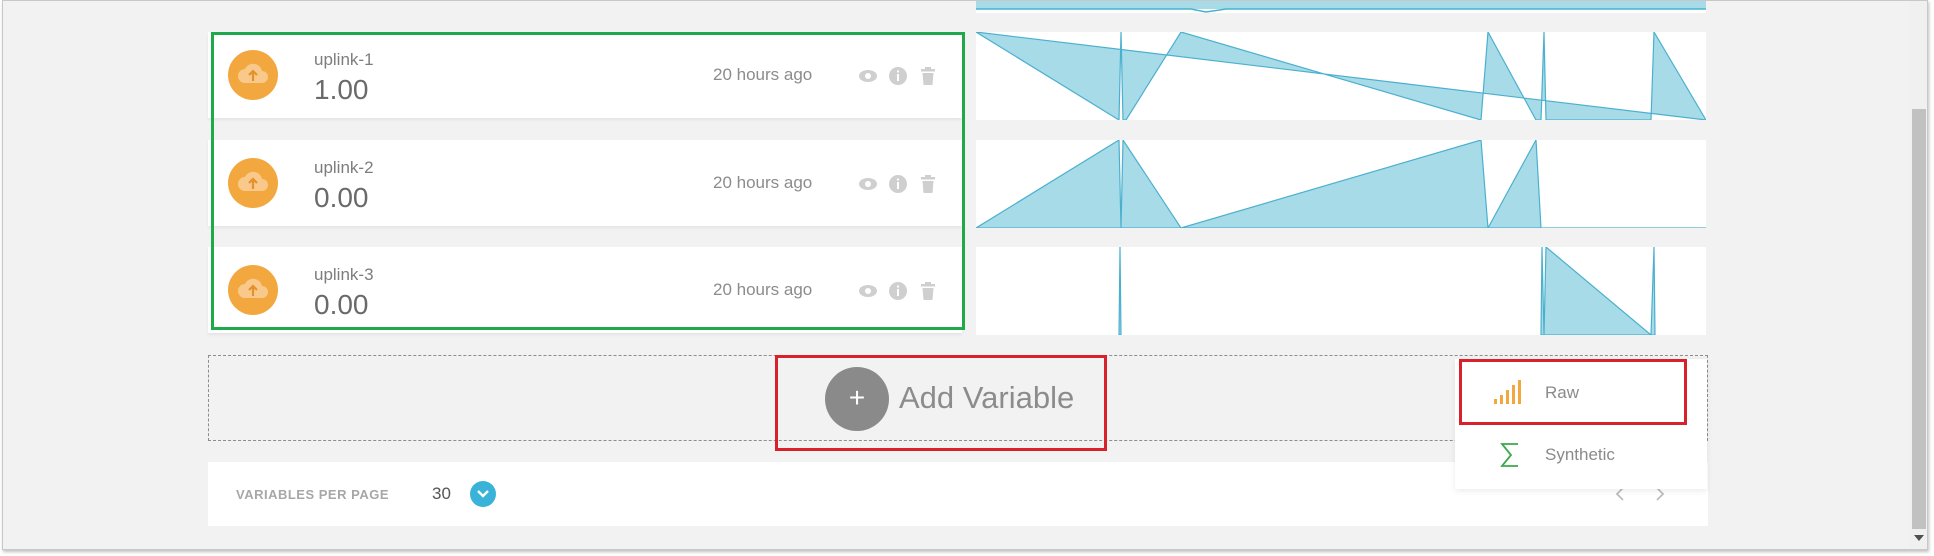  Describe the element at coordinates (585, 75) in the screenshot. I see `variable-card-uplink-1: uplink-1 1.00 20 hours ago` at that location.